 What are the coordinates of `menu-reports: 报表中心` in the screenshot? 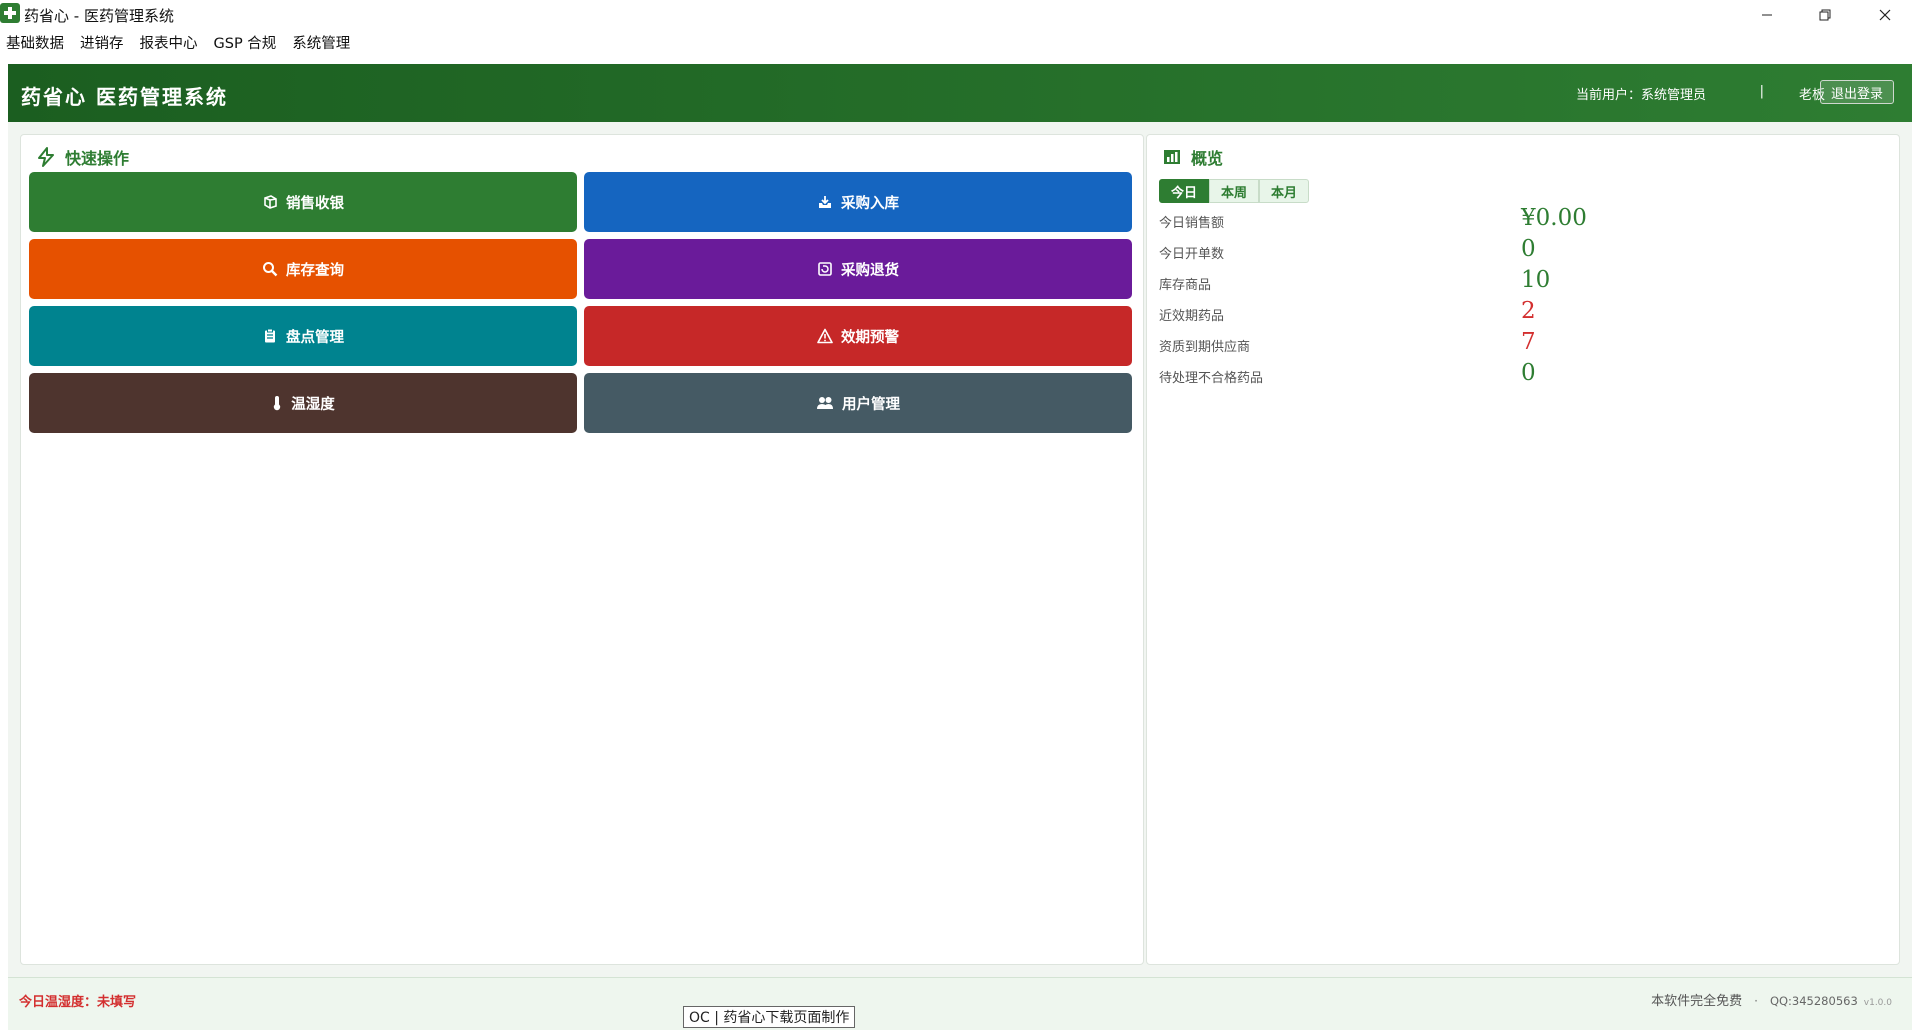 It's located at (166, 42).